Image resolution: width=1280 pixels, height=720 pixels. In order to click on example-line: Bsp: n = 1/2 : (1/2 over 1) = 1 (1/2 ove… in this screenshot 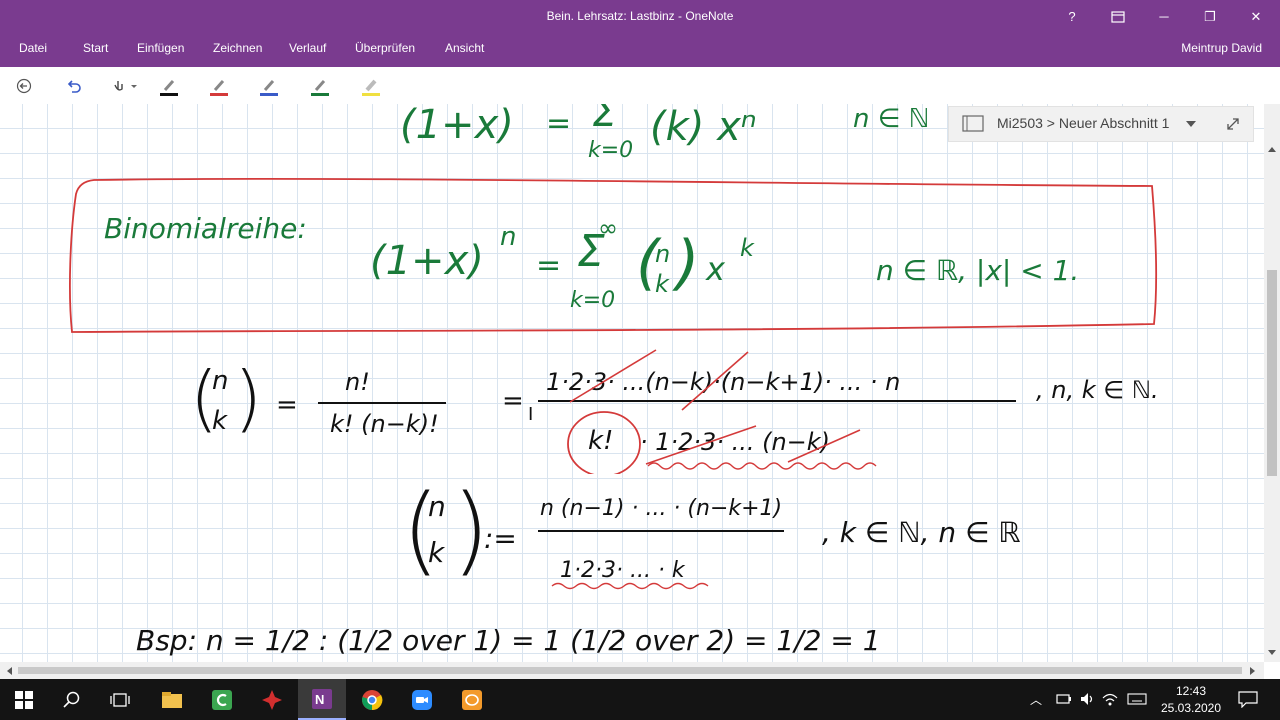, I will do `click(508, 640)`.